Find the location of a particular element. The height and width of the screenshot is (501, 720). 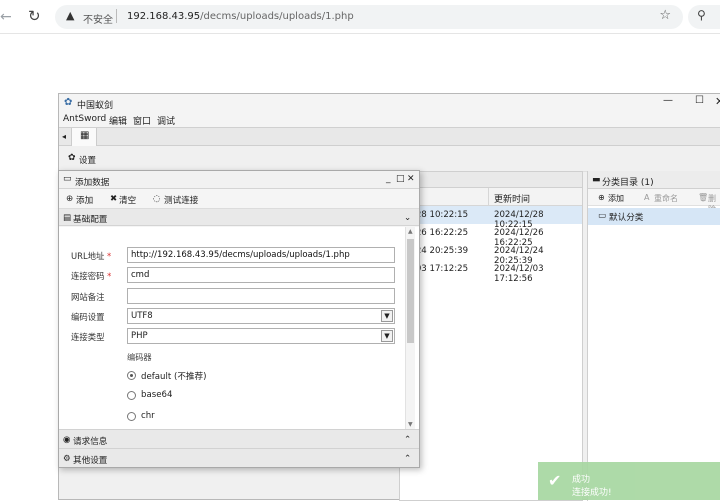

cogs-icon: ⚙ is located at coordinates (67, 459).